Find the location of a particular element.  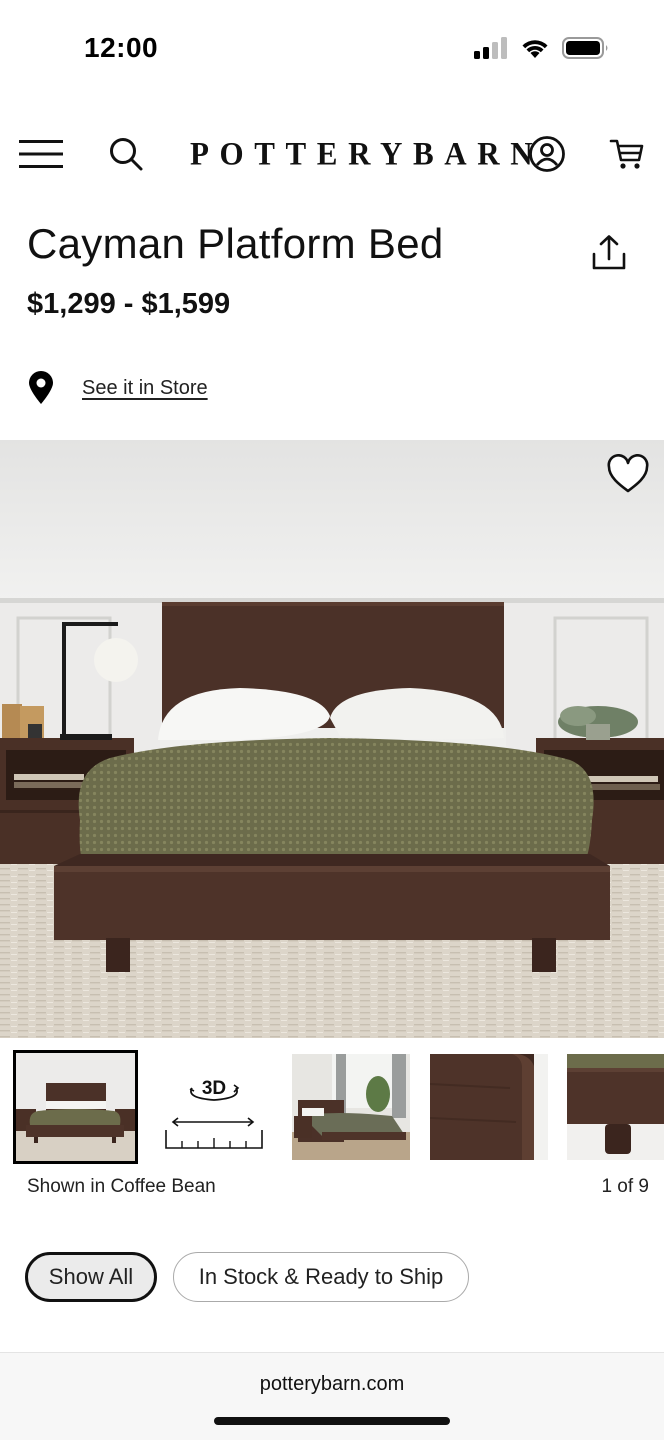

cart-icon is located at coordinates (627, 154).